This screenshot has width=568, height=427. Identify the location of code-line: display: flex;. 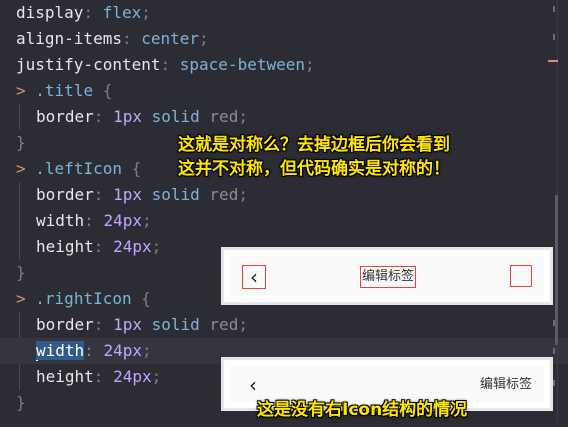
(83, 12).